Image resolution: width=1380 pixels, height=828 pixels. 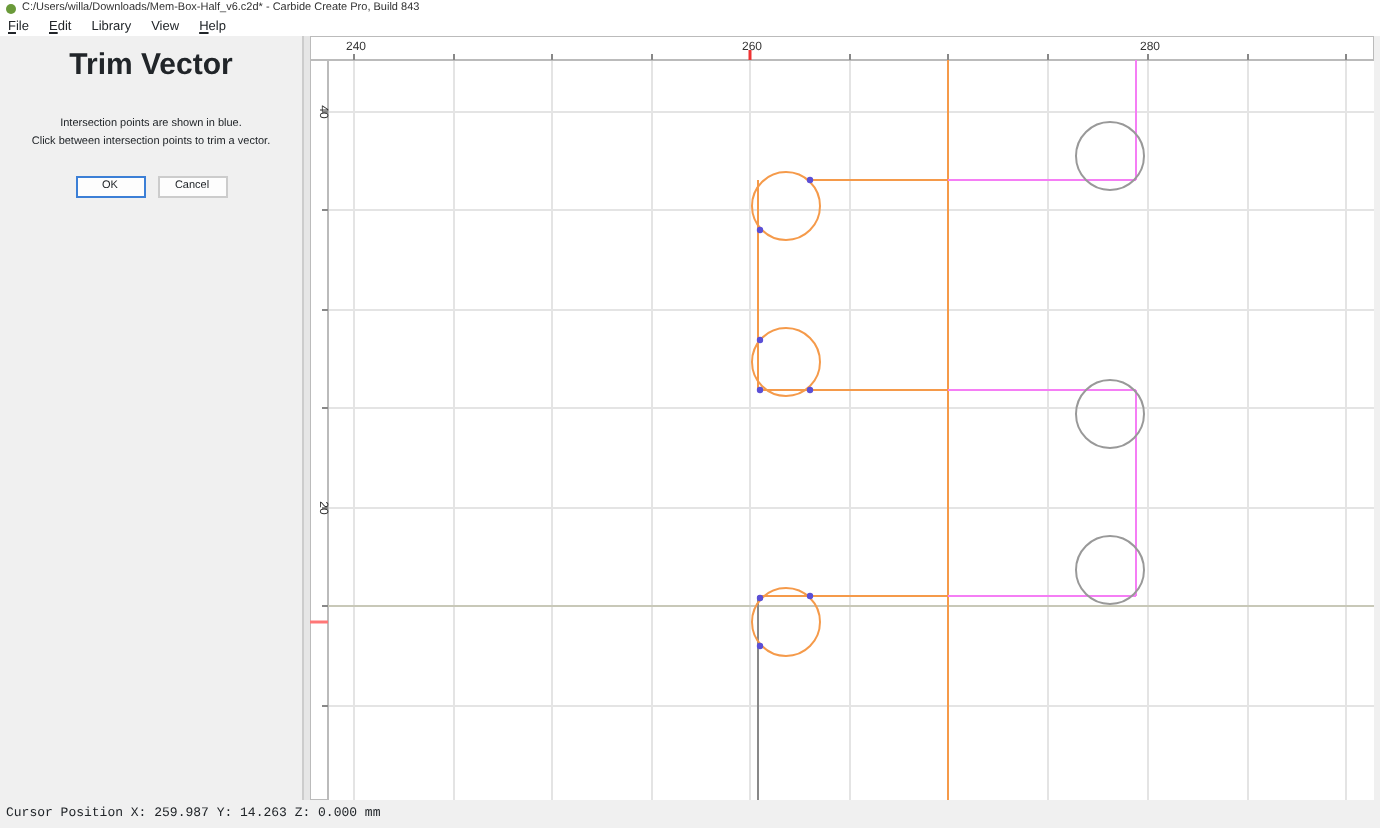 I want to click on app-icon, so click(x=11, y=9).